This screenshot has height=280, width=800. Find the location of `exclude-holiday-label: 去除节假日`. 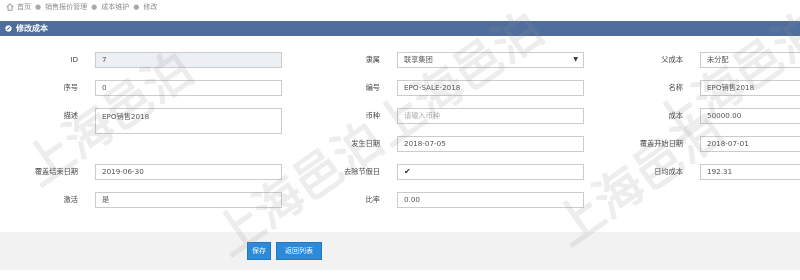

exclude-holiday-label: 去除节假日 is located at coordinates (362, 171).